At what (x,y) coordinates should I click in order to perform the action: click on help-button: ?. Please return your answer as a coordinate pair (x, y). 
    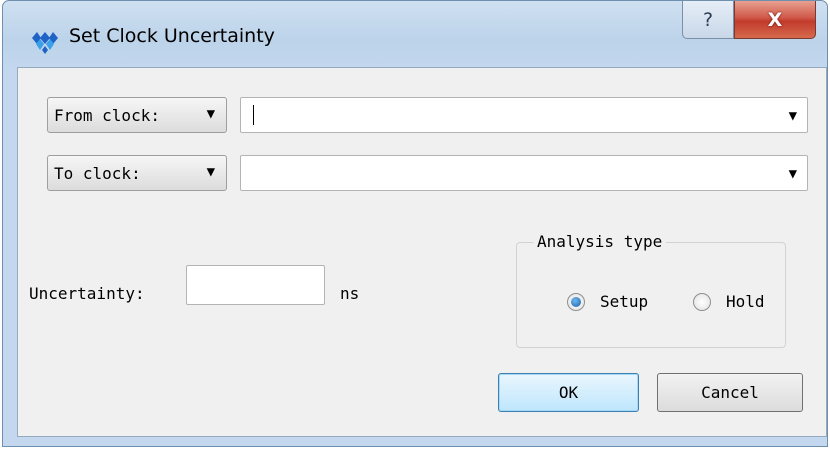
    Looking at the image, I should click on (708, 20).